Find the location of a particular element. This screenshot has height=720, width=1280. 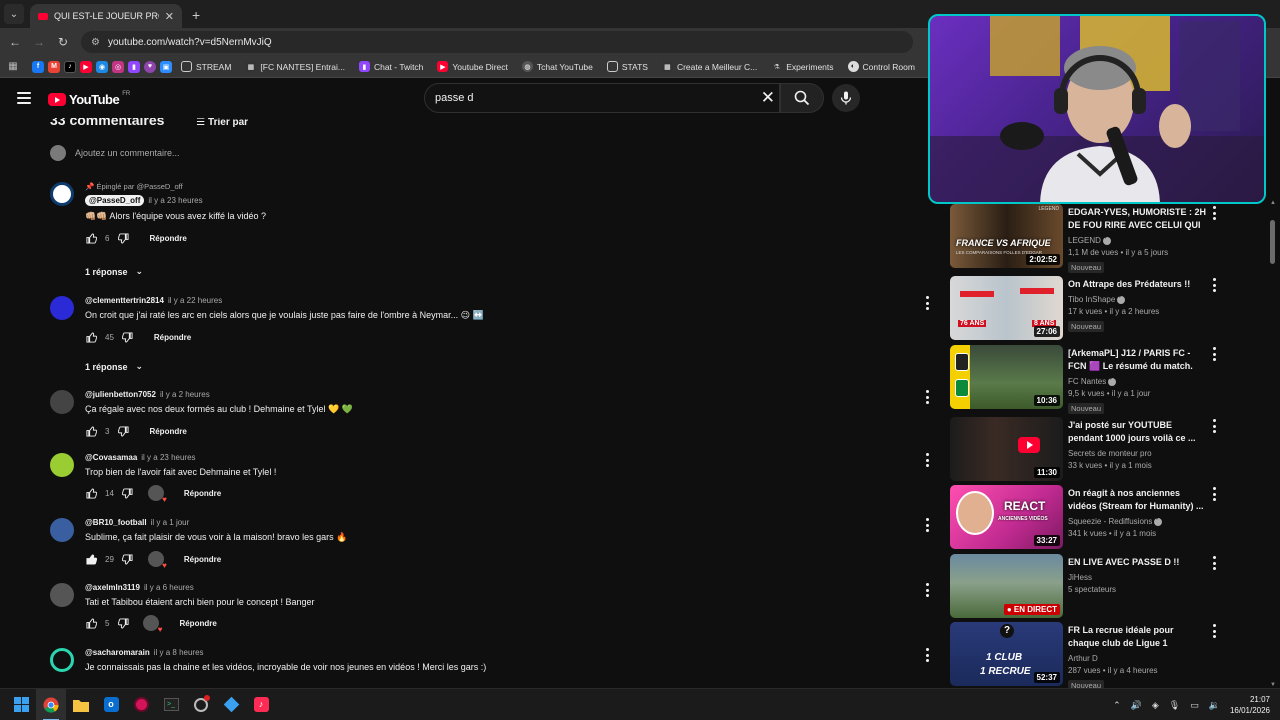

comment-time: il y a 23 heures is located at coordinates (168, 457).